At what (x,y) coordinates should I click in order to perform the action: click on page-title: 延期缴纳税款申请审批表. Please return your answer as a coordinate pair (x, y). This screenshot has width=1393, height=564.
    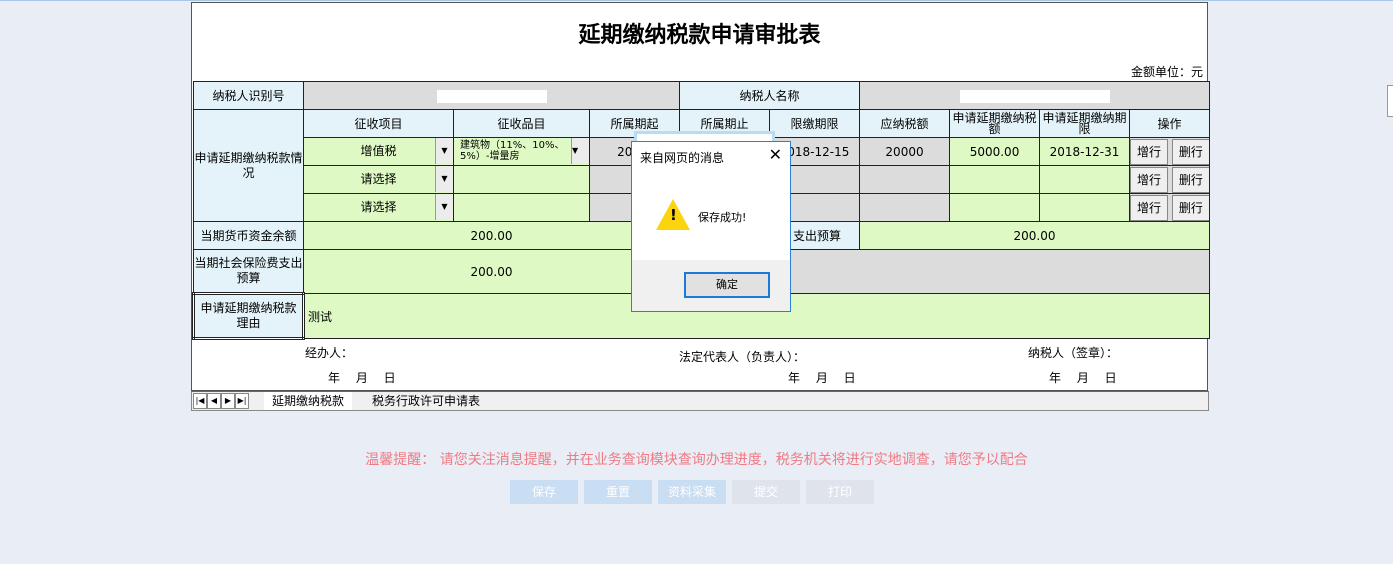
    Looking at the image, I should click on (699, 35).